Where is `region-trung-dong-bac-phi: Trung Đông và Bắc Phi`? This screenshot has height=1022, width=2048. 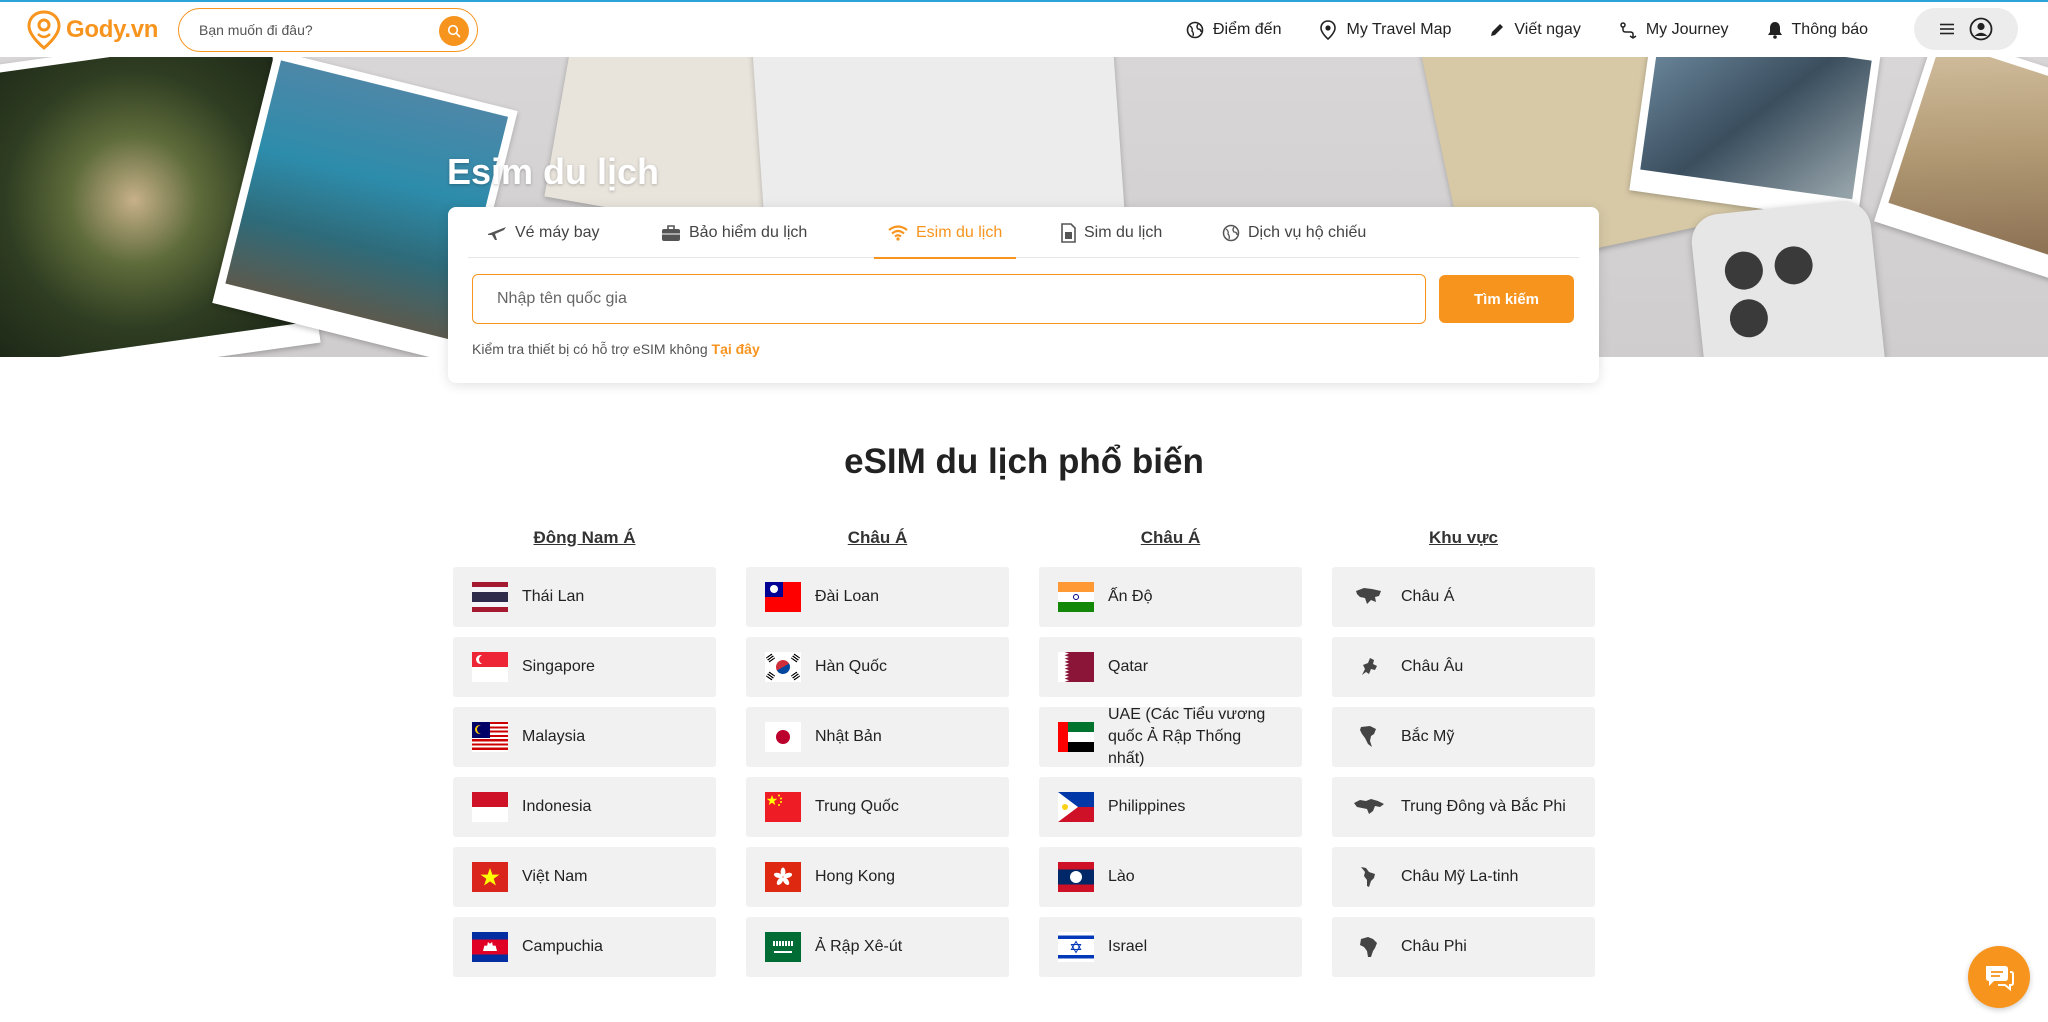 region-trung-dong-bac-phi: Trung Đông và Bắc Phi is located at coordinates (1463, 807).